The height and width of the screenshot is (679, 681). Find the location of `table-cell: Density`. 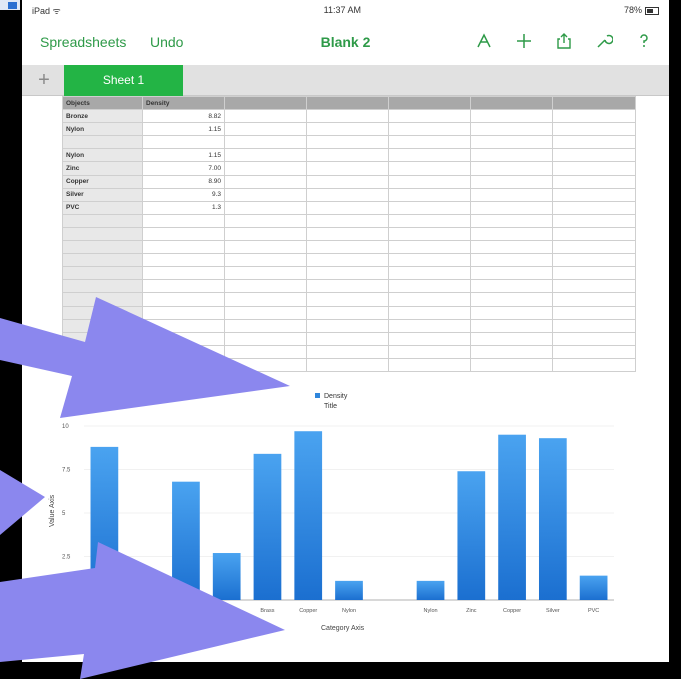

table-cell: Density is located at coordinates (183, 103).